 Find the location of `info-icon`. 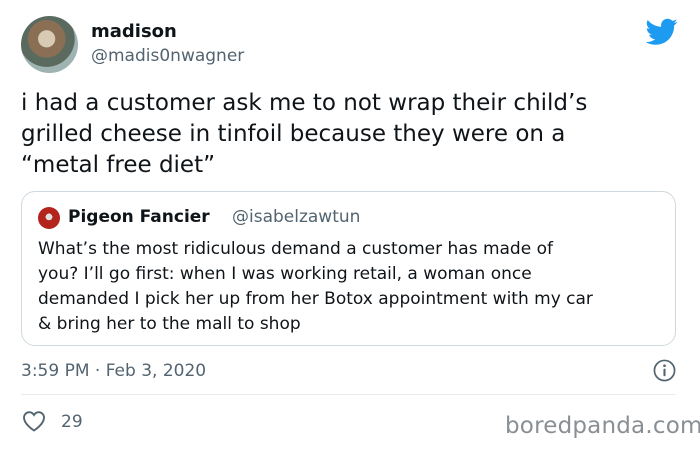

info-icon is located at coordinates (664, 370).